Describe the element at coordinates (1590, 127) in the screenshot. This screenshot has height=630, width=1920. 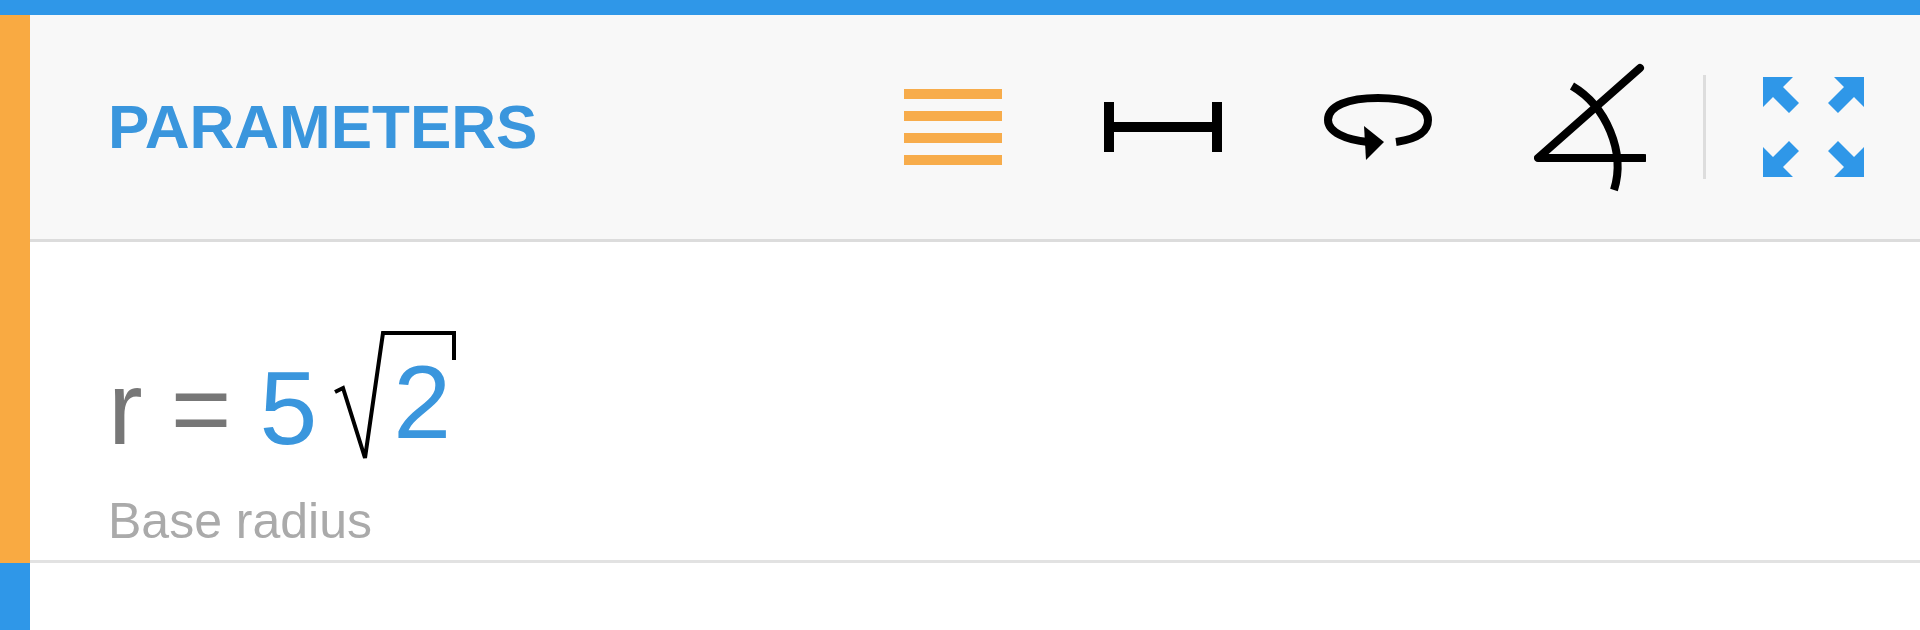
I see `angle-icon` at that location.